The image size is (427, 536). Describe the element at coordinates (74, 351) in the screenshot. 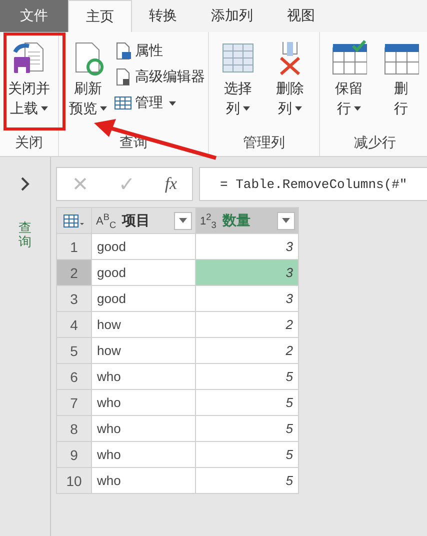

I see `row-number: 5` at that location.